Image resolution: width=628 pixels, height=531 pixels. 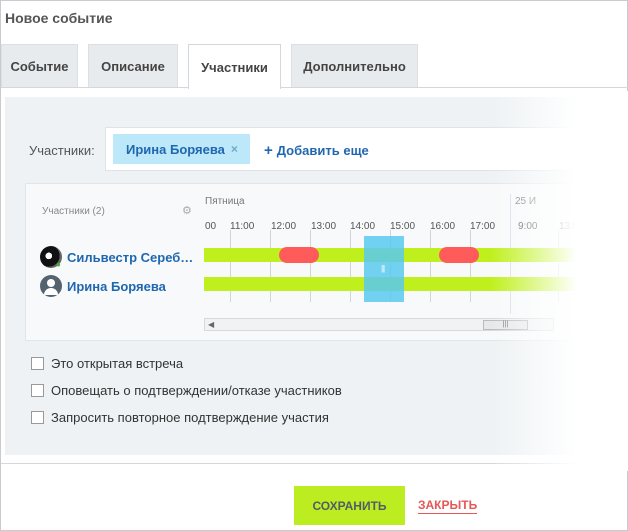 I want to click on planner-scrollbar: ◀ |||, so click(x=379, y=324).